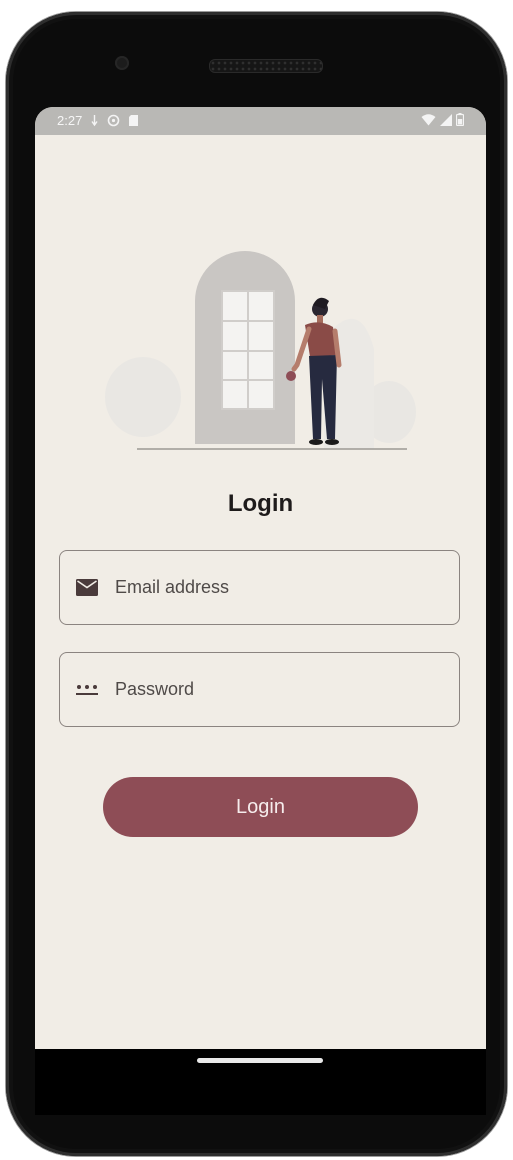 This screenshot has height=1160, width=513. I want to click on battery-icon, so click(460, 119).